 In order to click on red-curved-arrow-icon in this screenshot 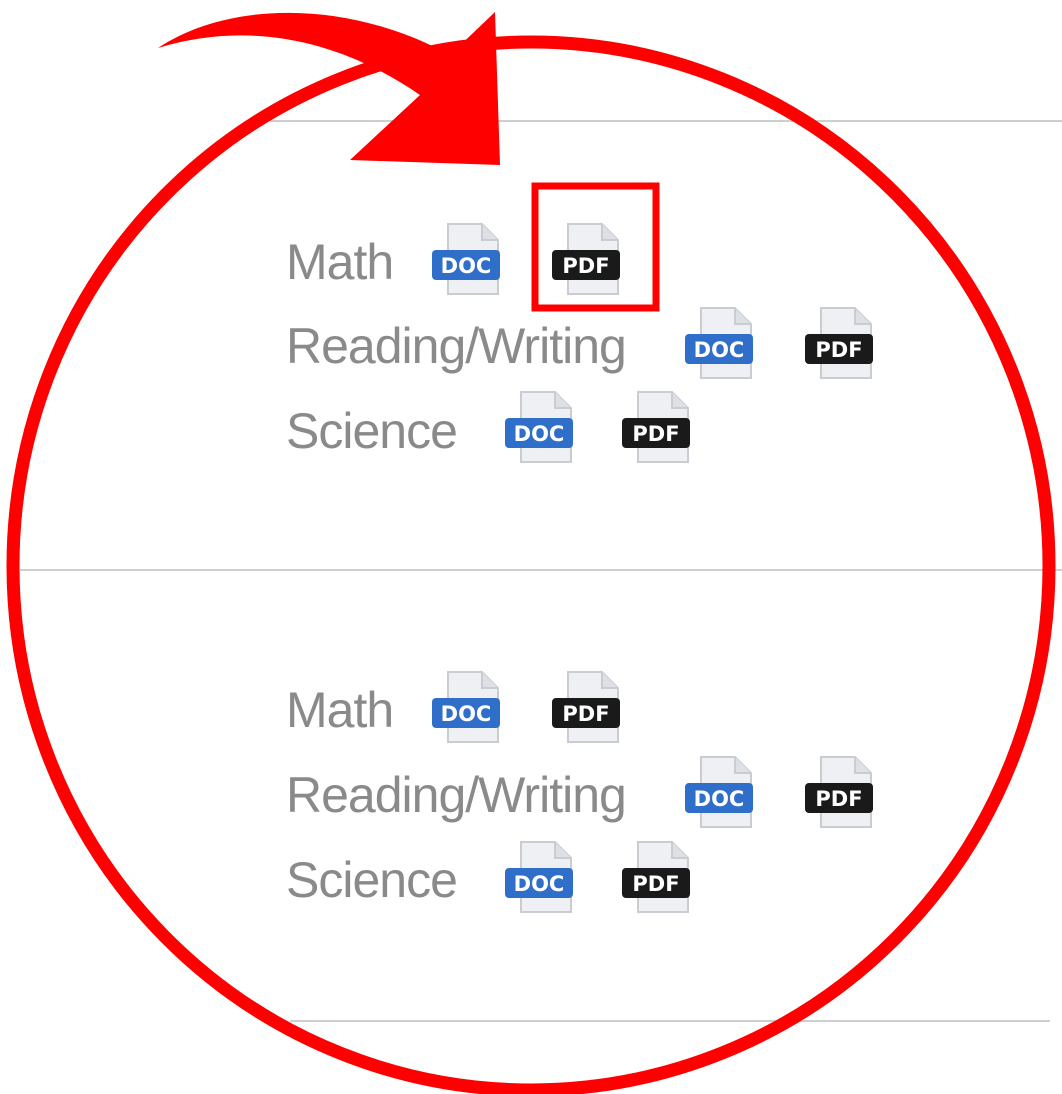, I will do `click(329, 88)`.